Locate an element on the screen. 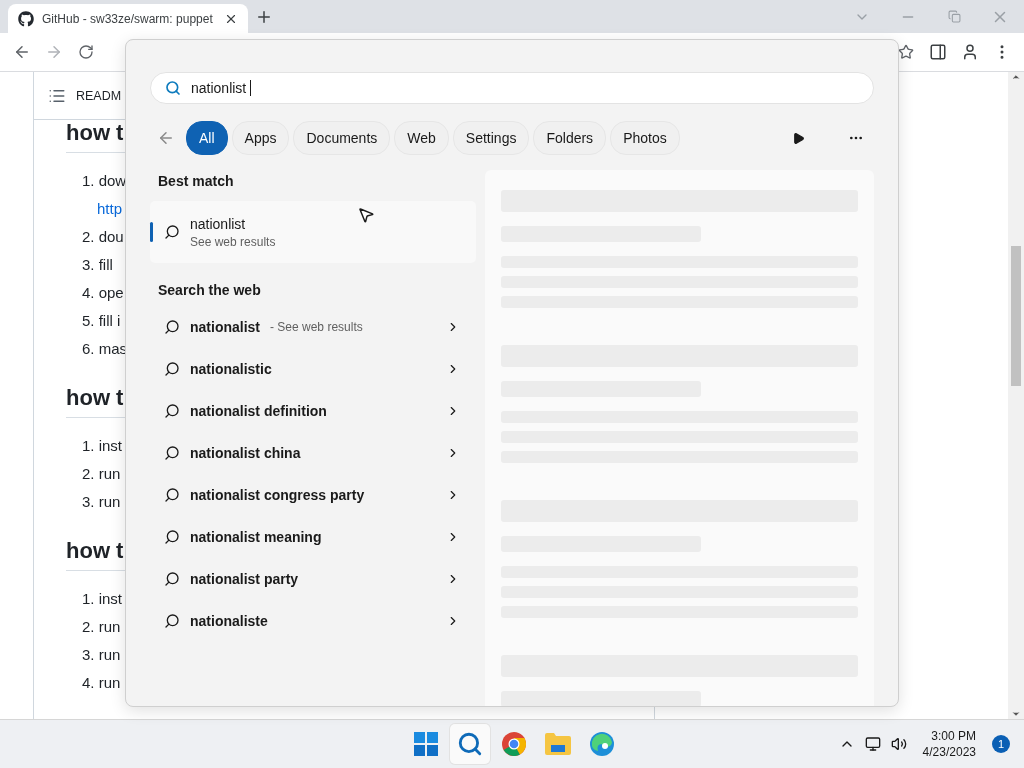 This screenshot has height=768, width=1024. filter-tab: Folders is located at coordinates (570, 138).